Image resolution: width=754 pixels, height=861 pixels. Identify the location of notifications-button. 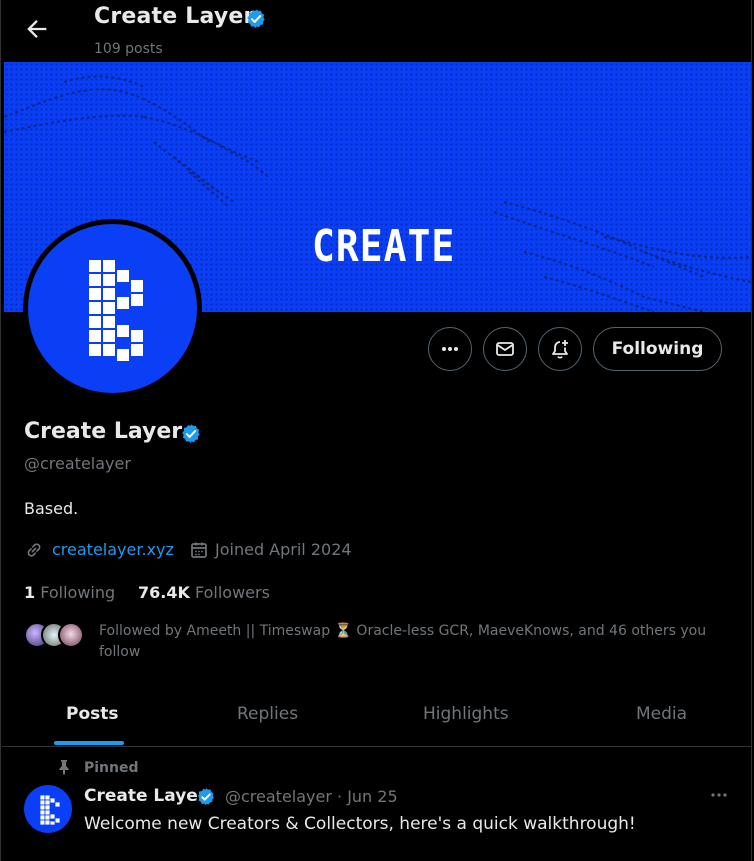
(560, 349).